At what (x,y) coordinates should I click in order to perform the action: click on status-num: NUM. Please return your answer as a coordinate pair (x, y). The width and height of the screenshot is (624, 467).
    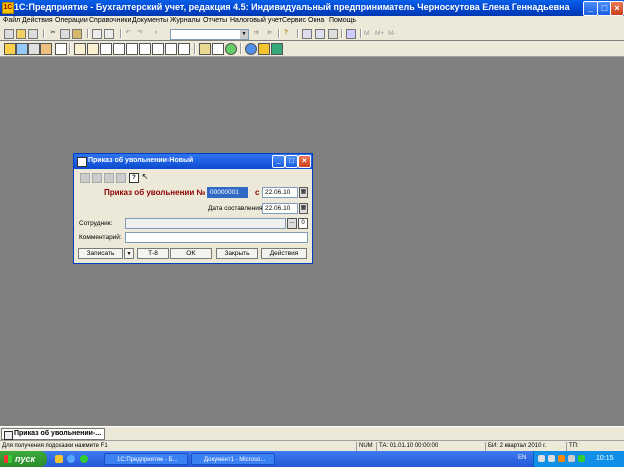
    Looking at the image, I should click on (366, 446).